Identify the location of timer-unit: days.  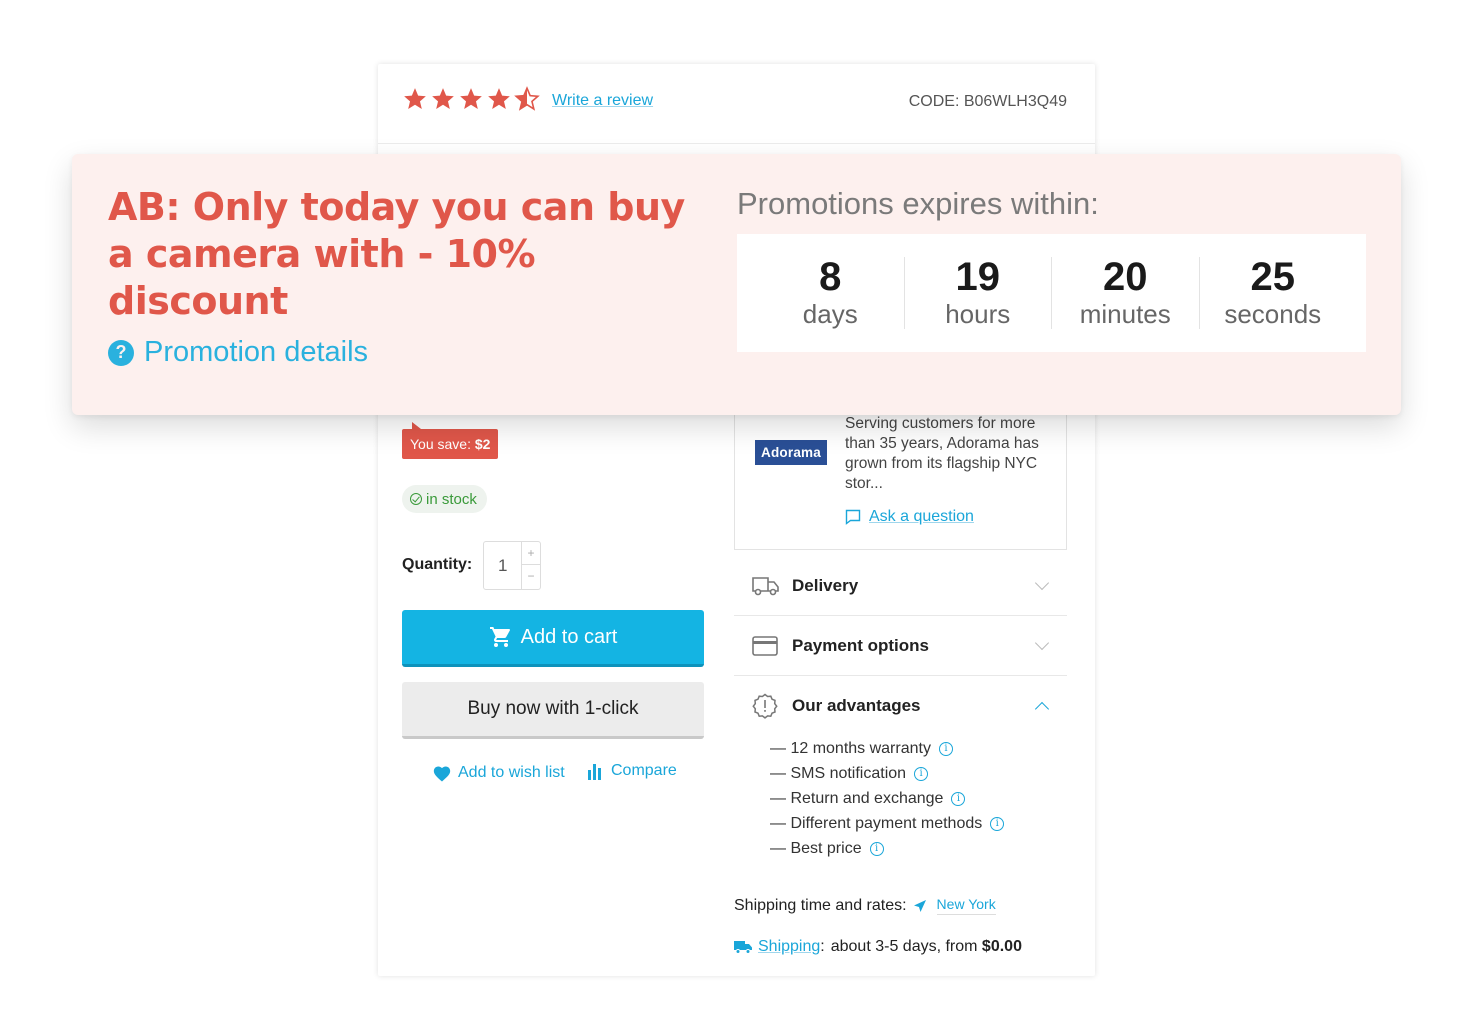
(830, 314).